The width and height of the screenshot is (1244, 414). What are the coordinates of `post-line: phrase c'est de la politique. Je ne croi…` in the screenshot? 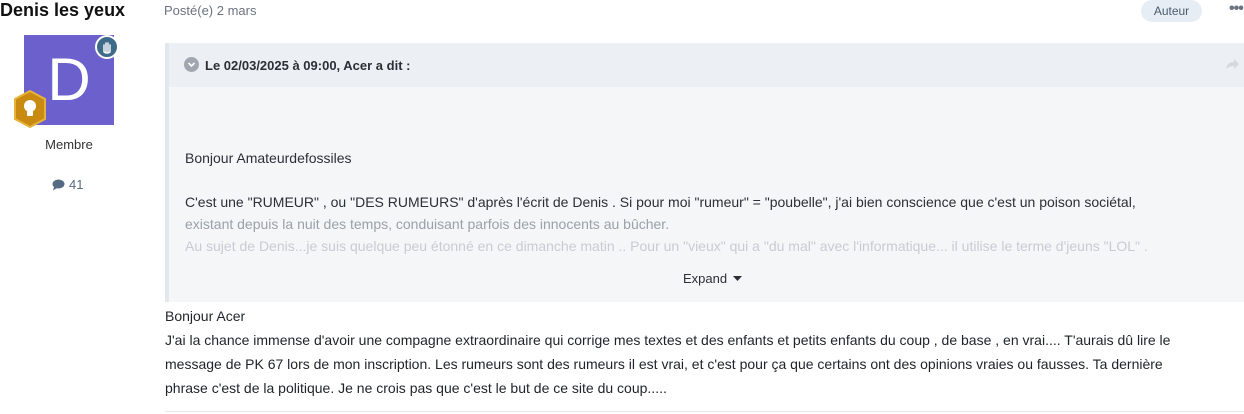 It's located at (416, 388).